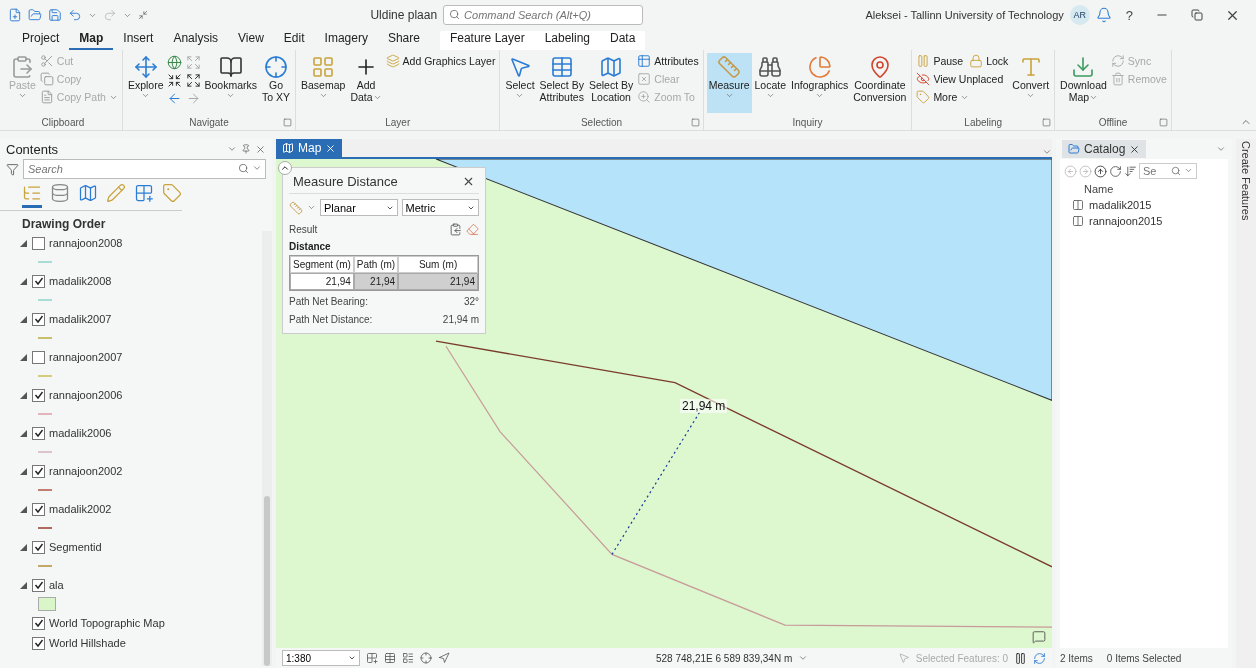 Image resolution: width=1256 pixels, height=668 pixels. What do you see at coordinates (230, 83) in the screenshot?
I see `ribbon-button: Bookmarks` at bounding box center [230, 83].